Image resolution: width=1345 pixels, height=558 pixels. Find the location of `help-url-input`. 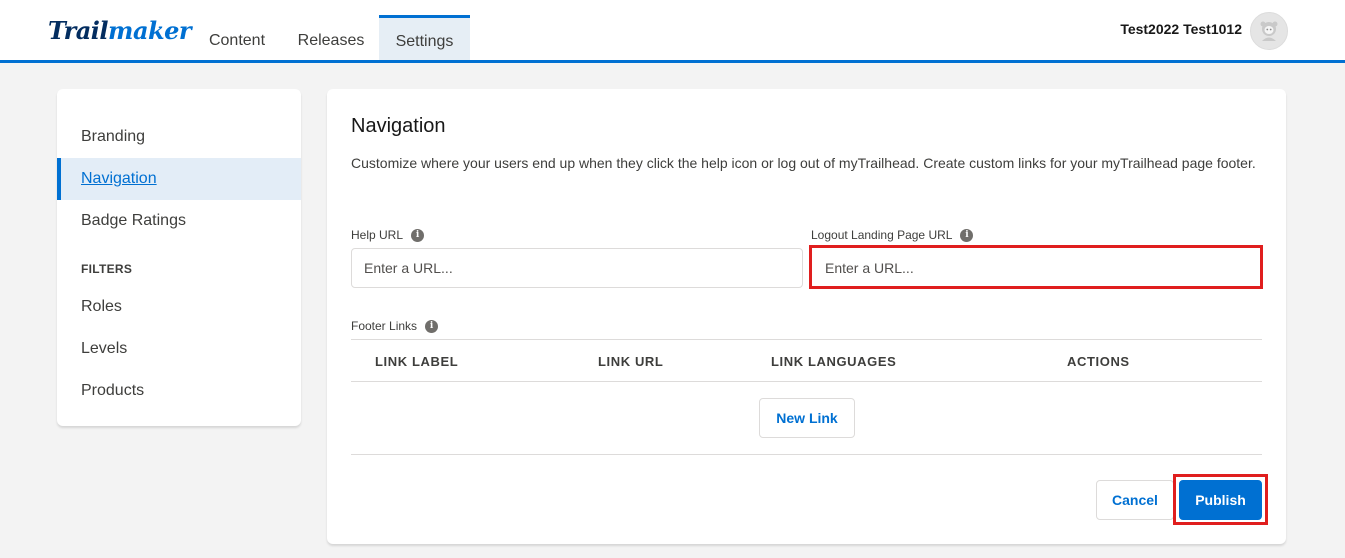

help-url-input is located at coordinates (577, 268).